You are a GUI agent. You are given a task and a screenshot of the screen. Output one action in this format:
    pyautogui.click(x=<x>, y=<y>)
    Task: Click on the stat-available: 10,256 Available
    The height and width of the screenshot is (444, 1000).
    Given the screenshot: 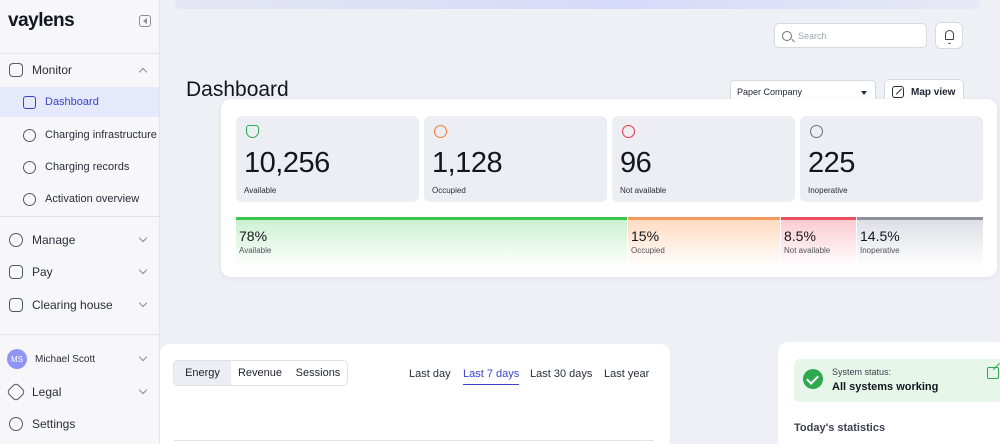 What is the action you would take?
    pyautogui.click(x=327, y=159)
    